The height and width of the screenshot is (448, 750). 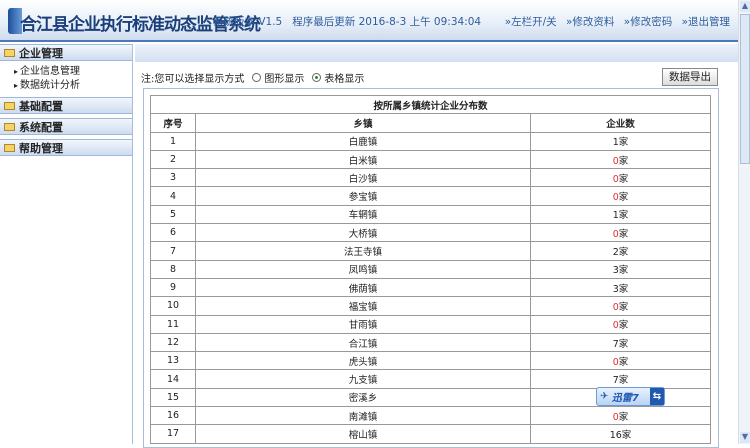 I want to click on row-town: 参宝镇, so click(x=363, y=196).